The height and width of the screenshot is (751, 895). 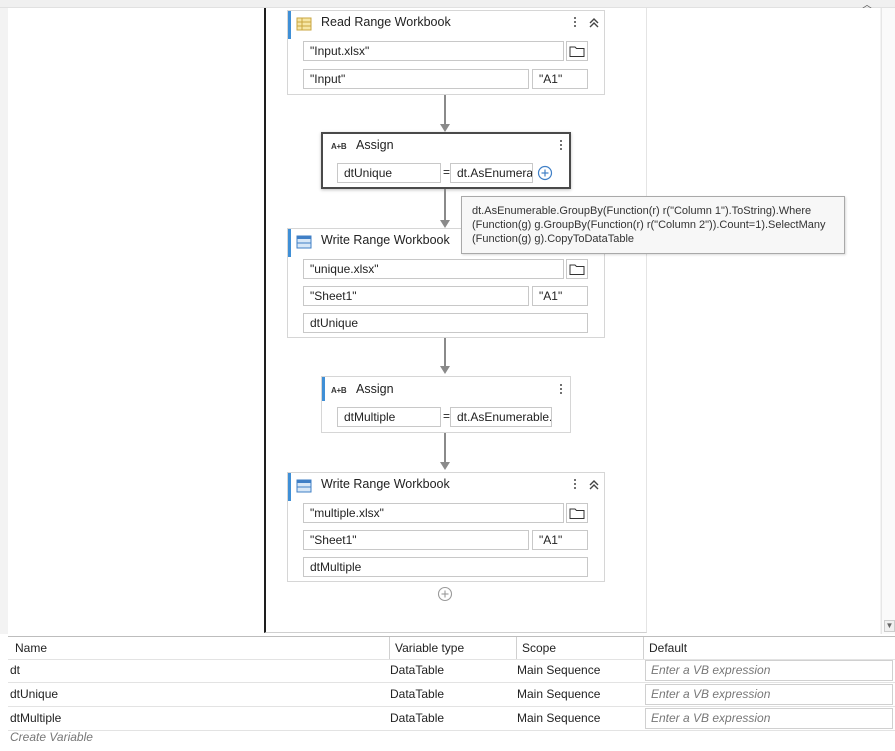 What do you see at coordinates (389, 417) in the screenshot?
I see `assign-to-field: dtMultiple` at bounding box center [389, 417].